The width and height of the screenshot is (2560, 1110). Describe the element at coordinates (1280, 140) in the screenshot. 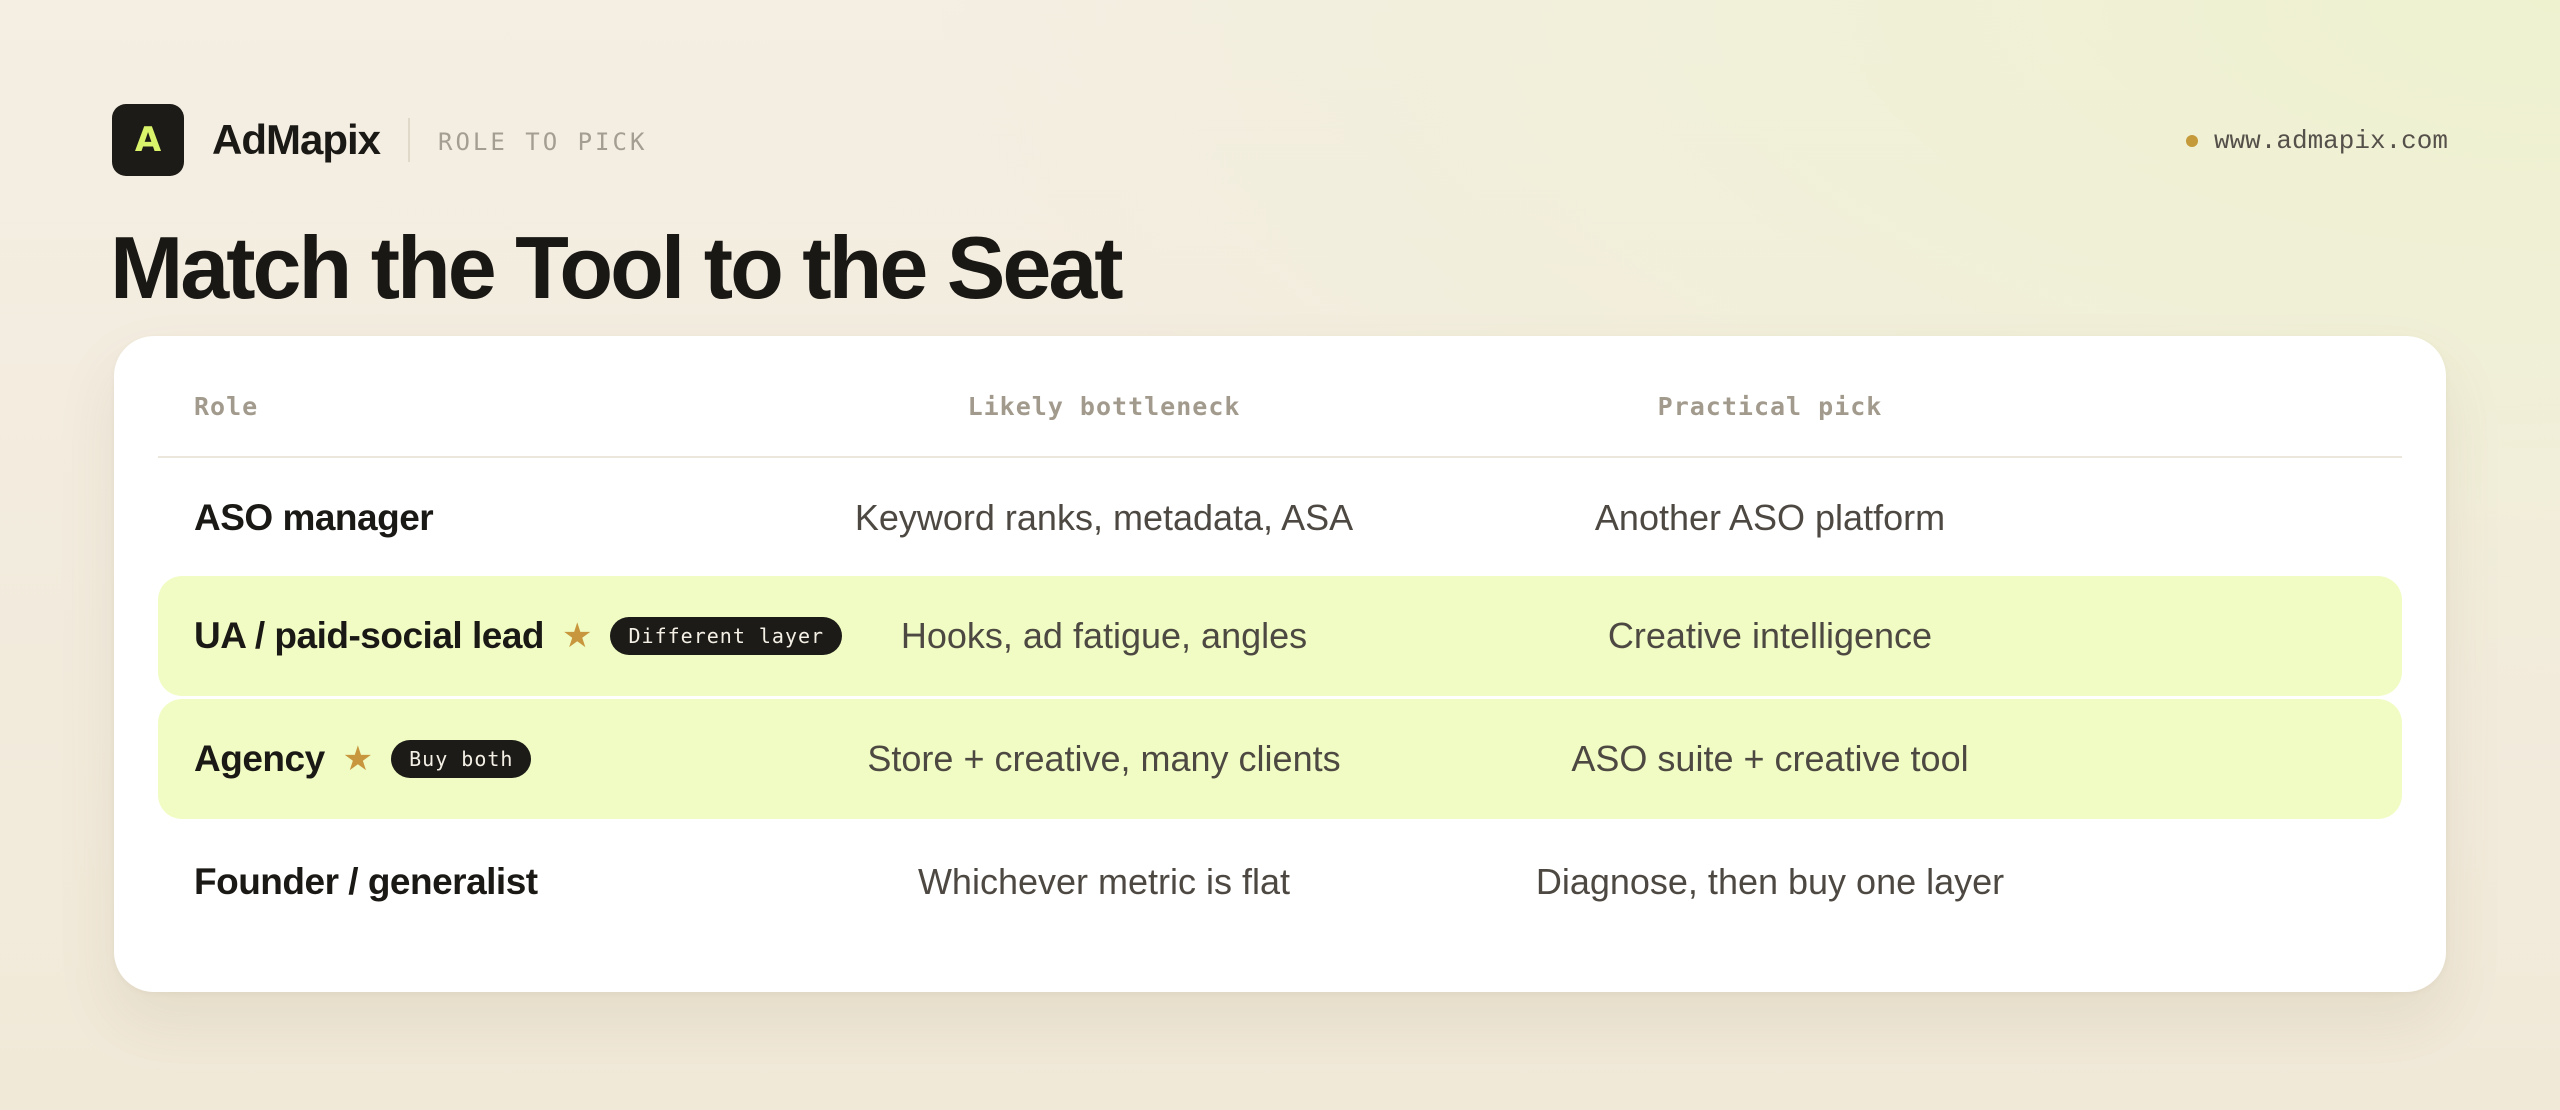

I see `header: A AdMapix ROLE TO PICK www.admapix.com` at that location.